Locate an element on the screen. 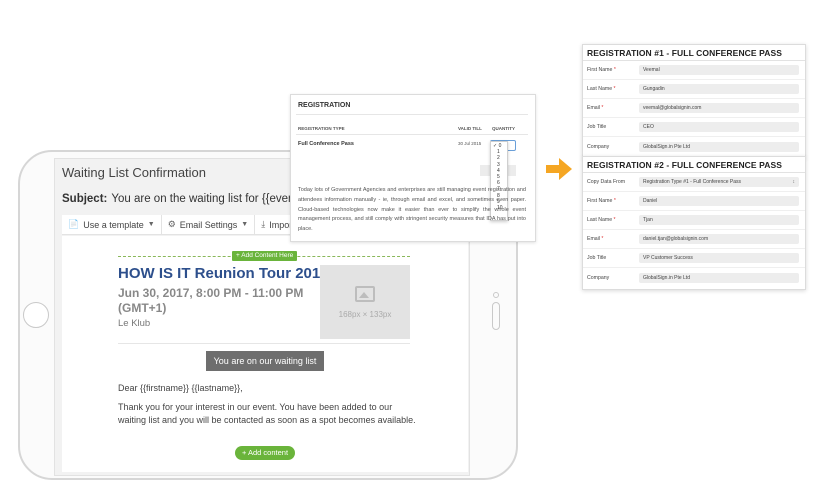 The image size is (820, 498). email-settings-label: Email Settings is located at coordinates (208, 224).